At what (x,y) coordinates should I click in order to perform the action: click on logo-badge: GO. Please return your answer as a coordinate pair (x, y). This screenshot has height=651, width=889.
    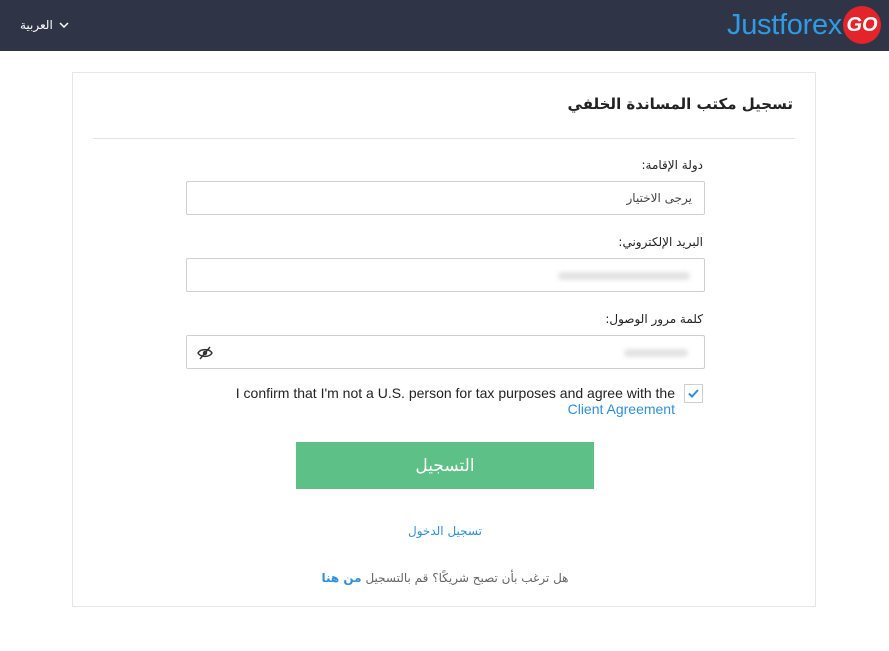
    Looking at the image, I should click on (862, 25).